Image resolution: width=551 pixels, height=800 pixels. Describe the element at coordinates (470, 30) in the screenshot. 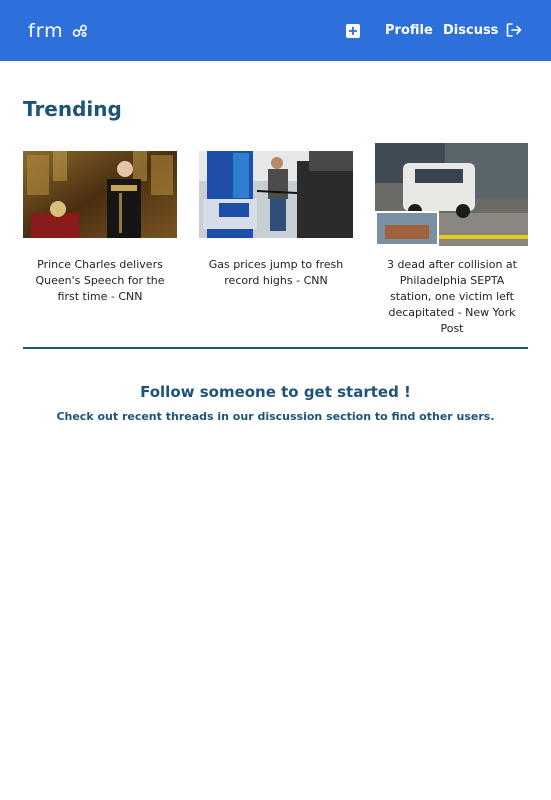

I see `nav-discuss-link: Discuss` at that location.